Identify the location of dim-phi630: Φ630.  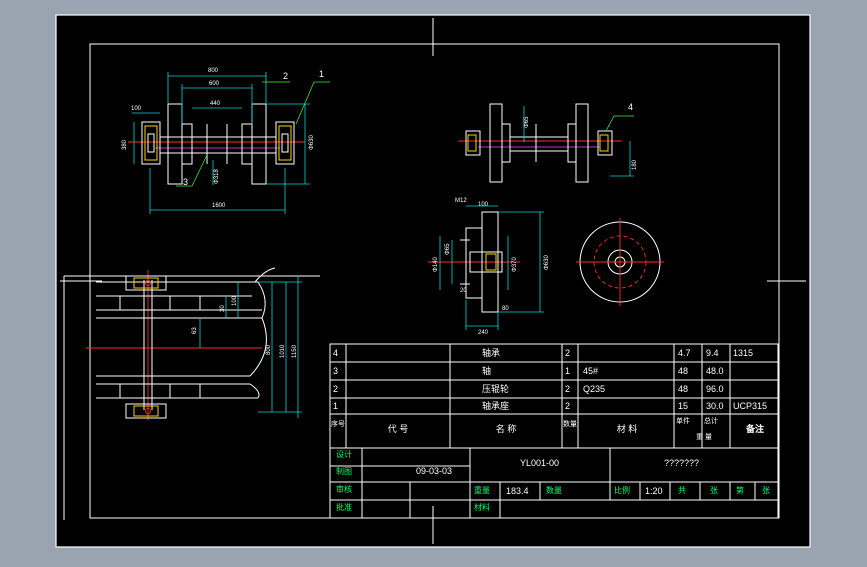
(312, 142).